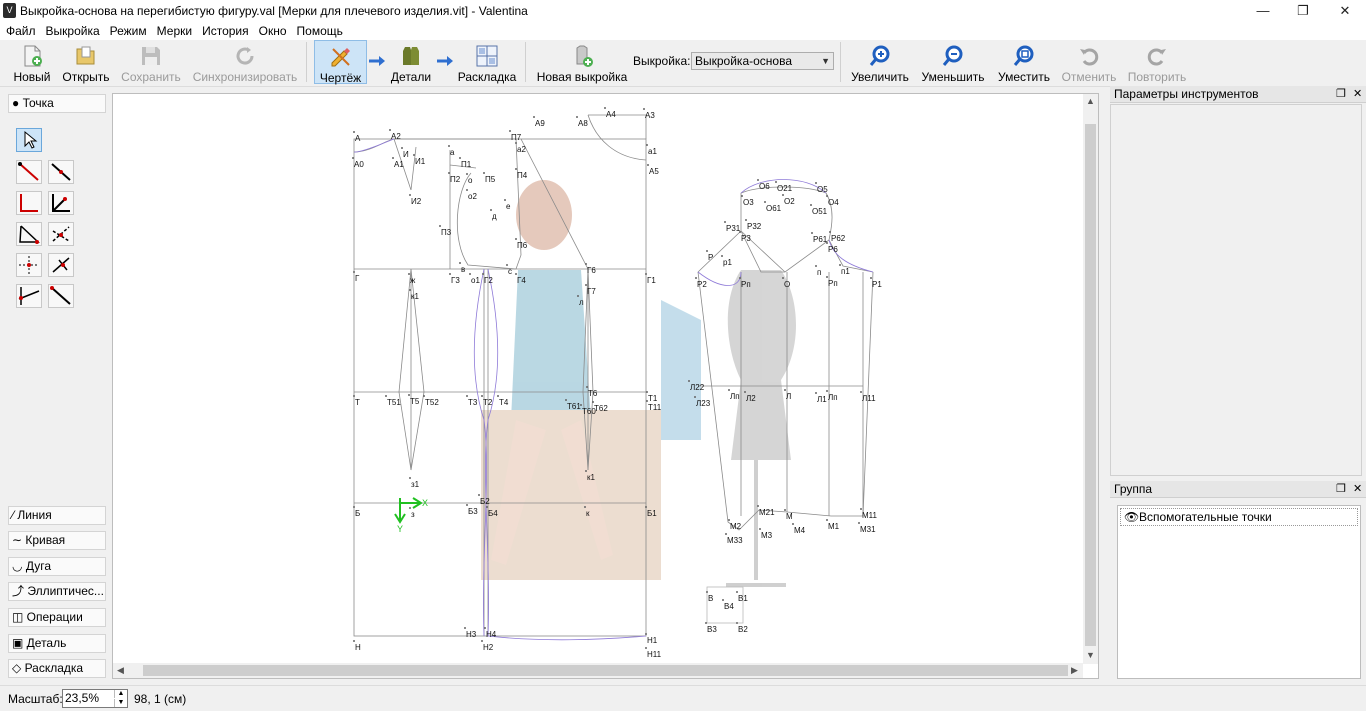  What do you see at coordinates (29, 296) in the screenshot?
I see `line-intersect-tool` at bounding box center [29, 296].